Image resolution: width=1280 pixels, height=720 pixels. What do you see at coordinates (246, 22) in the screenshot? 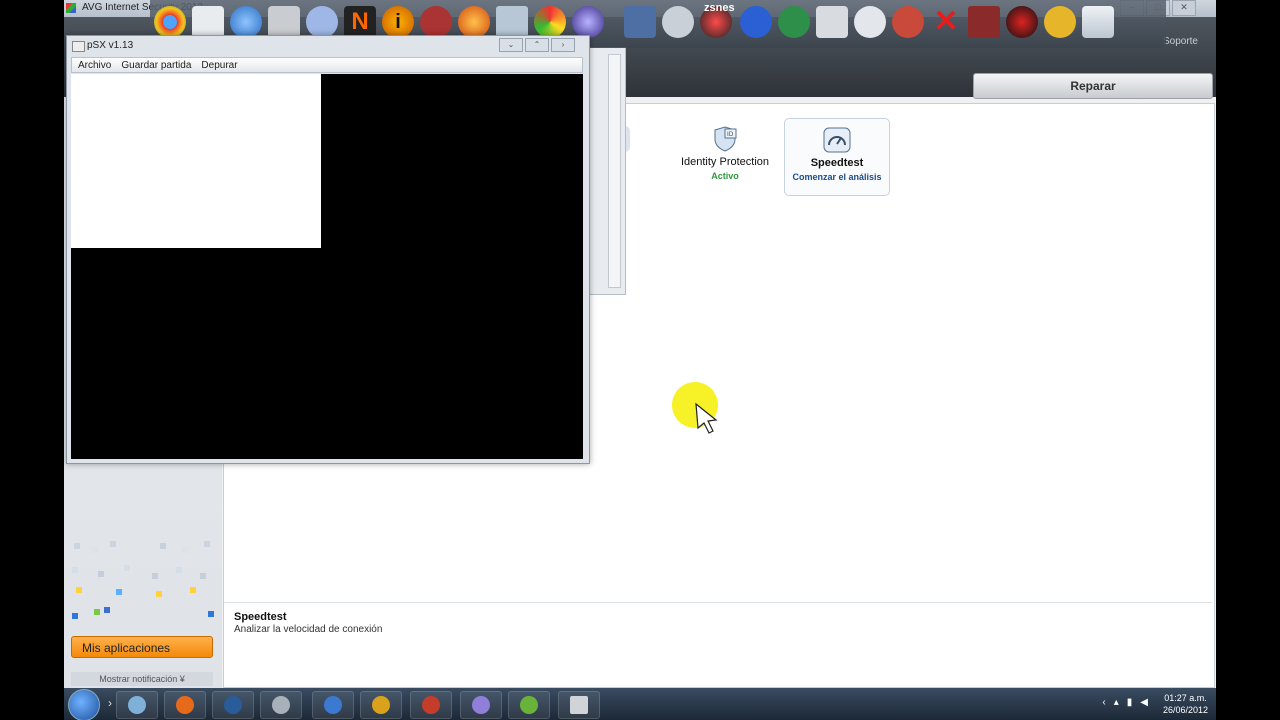
I see `globe-icon` at bounding box center [246, 22].